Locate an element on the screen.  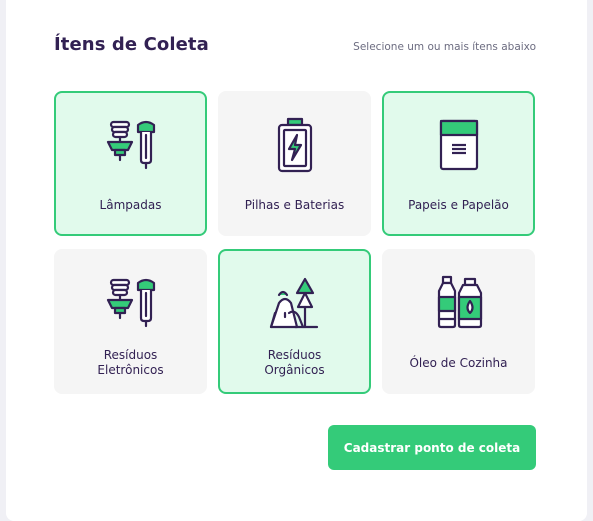
item-pilhas-baterias: Pilhas e Baterias is located at coordinates (294, 163).